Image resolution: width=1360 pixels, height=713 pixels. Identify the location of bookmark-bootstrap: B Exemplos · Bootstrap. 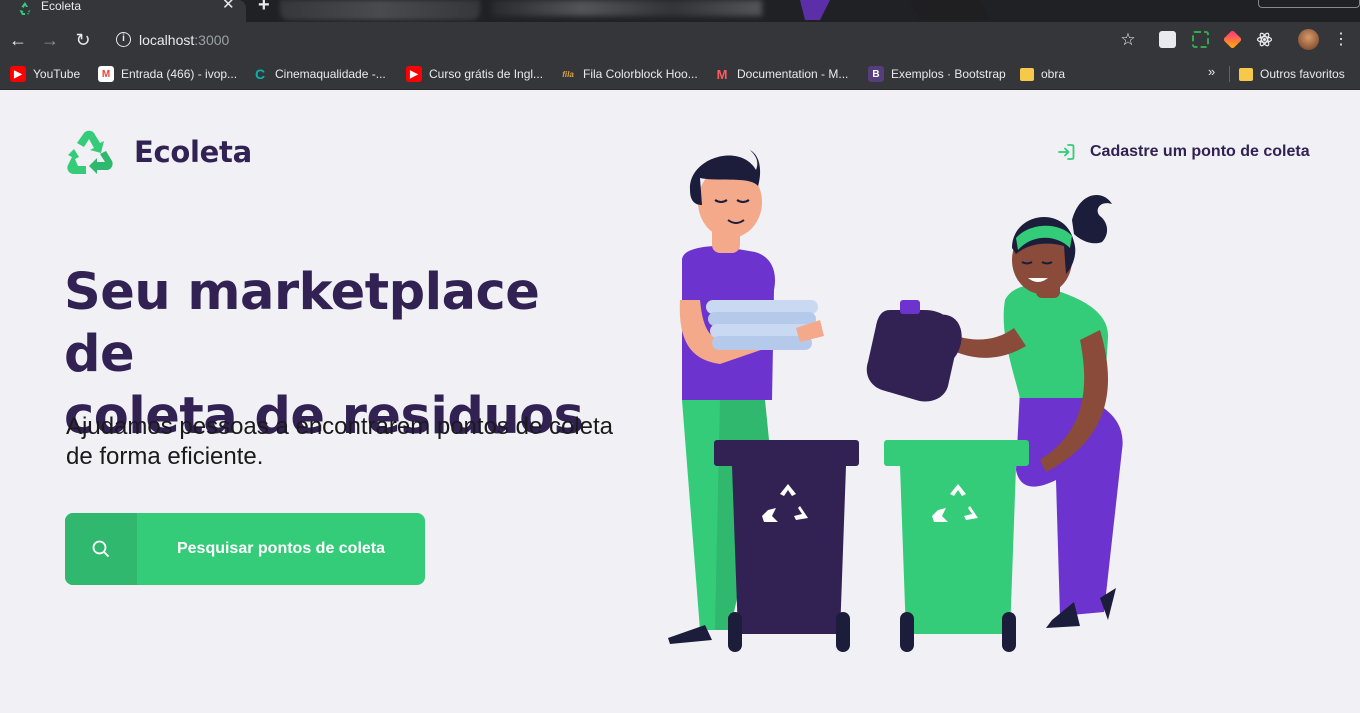
(937, 74).